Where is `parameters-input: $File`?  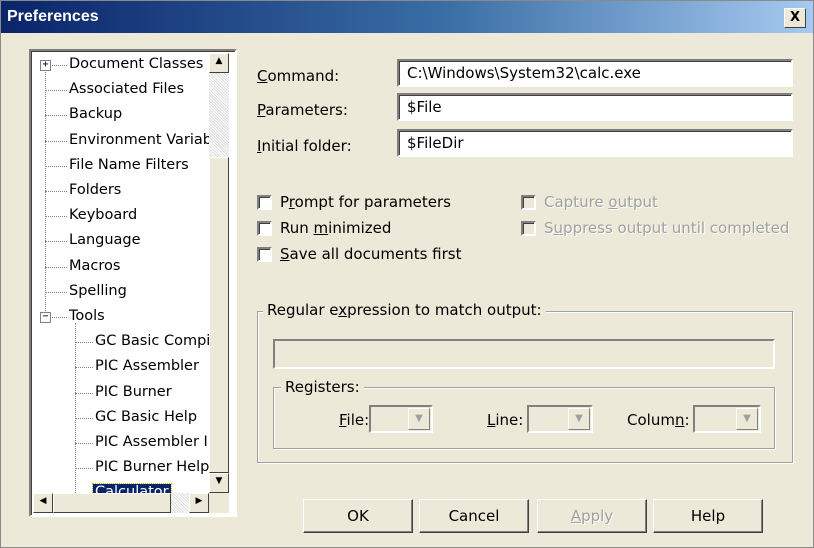 parameters-input: $File is located at coordinates (595, 107).